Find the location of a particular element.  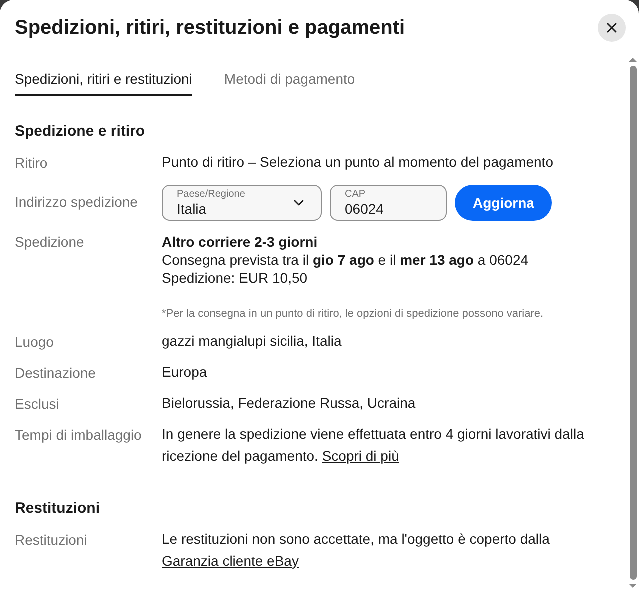

row-value: Le restituzioni non sono accettate, ma l'oggetto è coperto dalla Garanzia cliente eBay is located at coordinates (356, 550).